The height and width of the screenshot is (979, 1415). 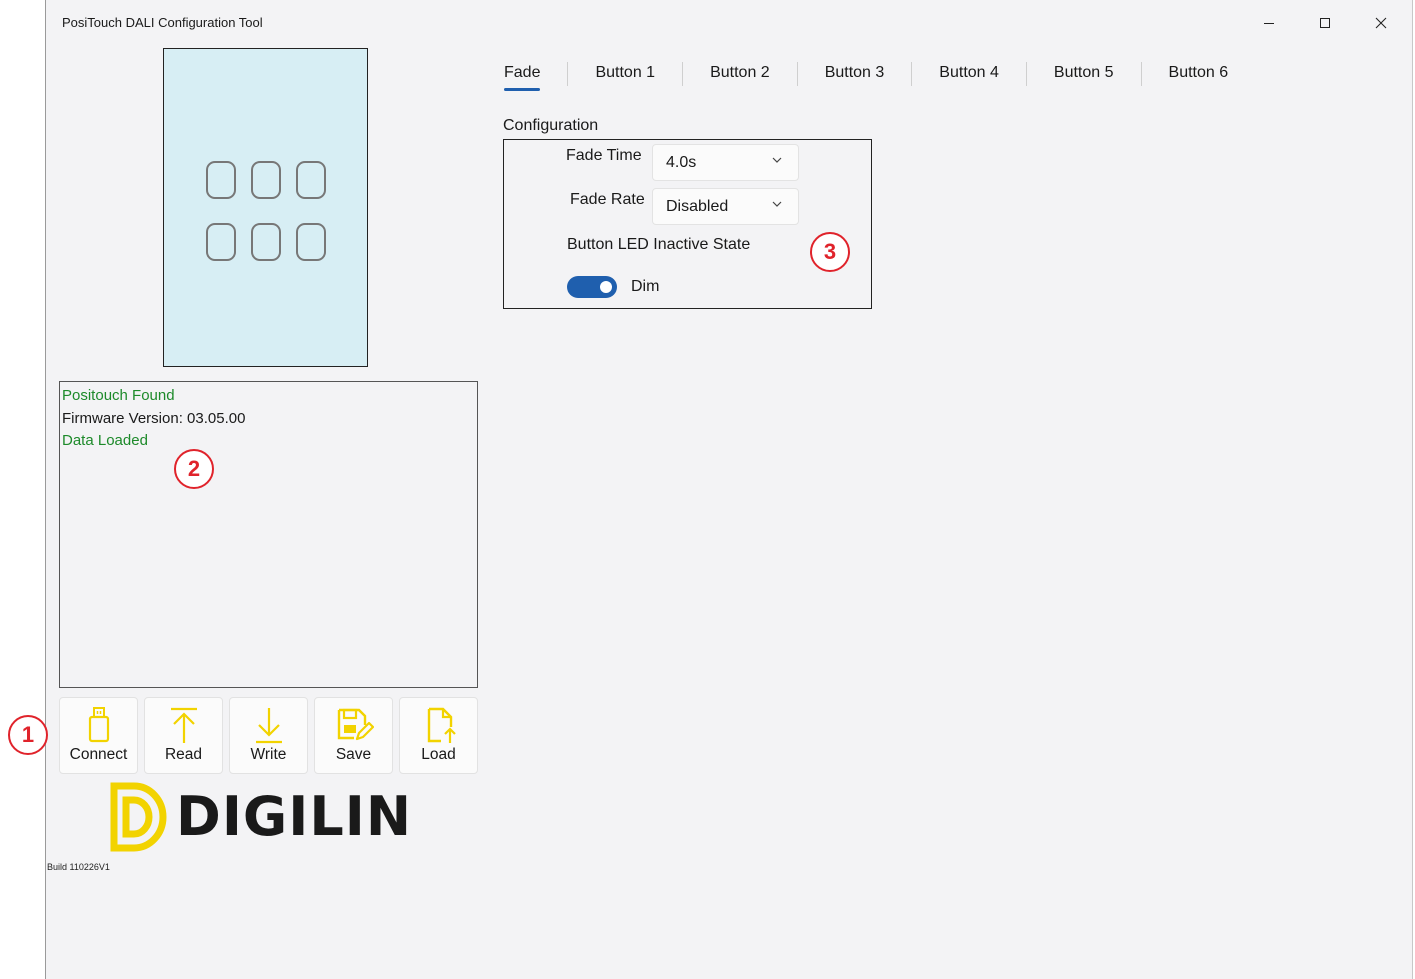 I want to click on fade-time-select: 4.0s, so click(x=725, y=162).